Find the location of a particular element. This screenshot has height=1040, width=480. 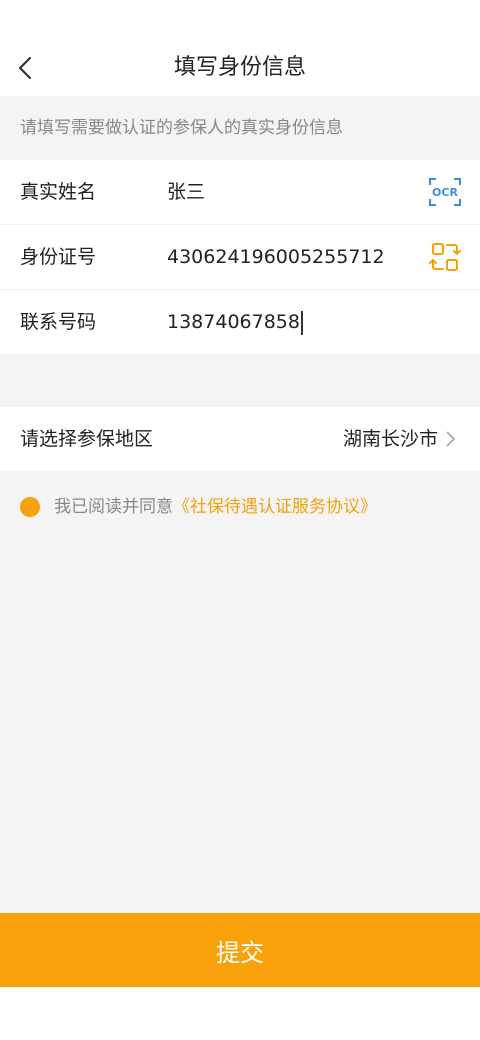

ocr-scan-icon: OCR is located at coordinates (445, 192).